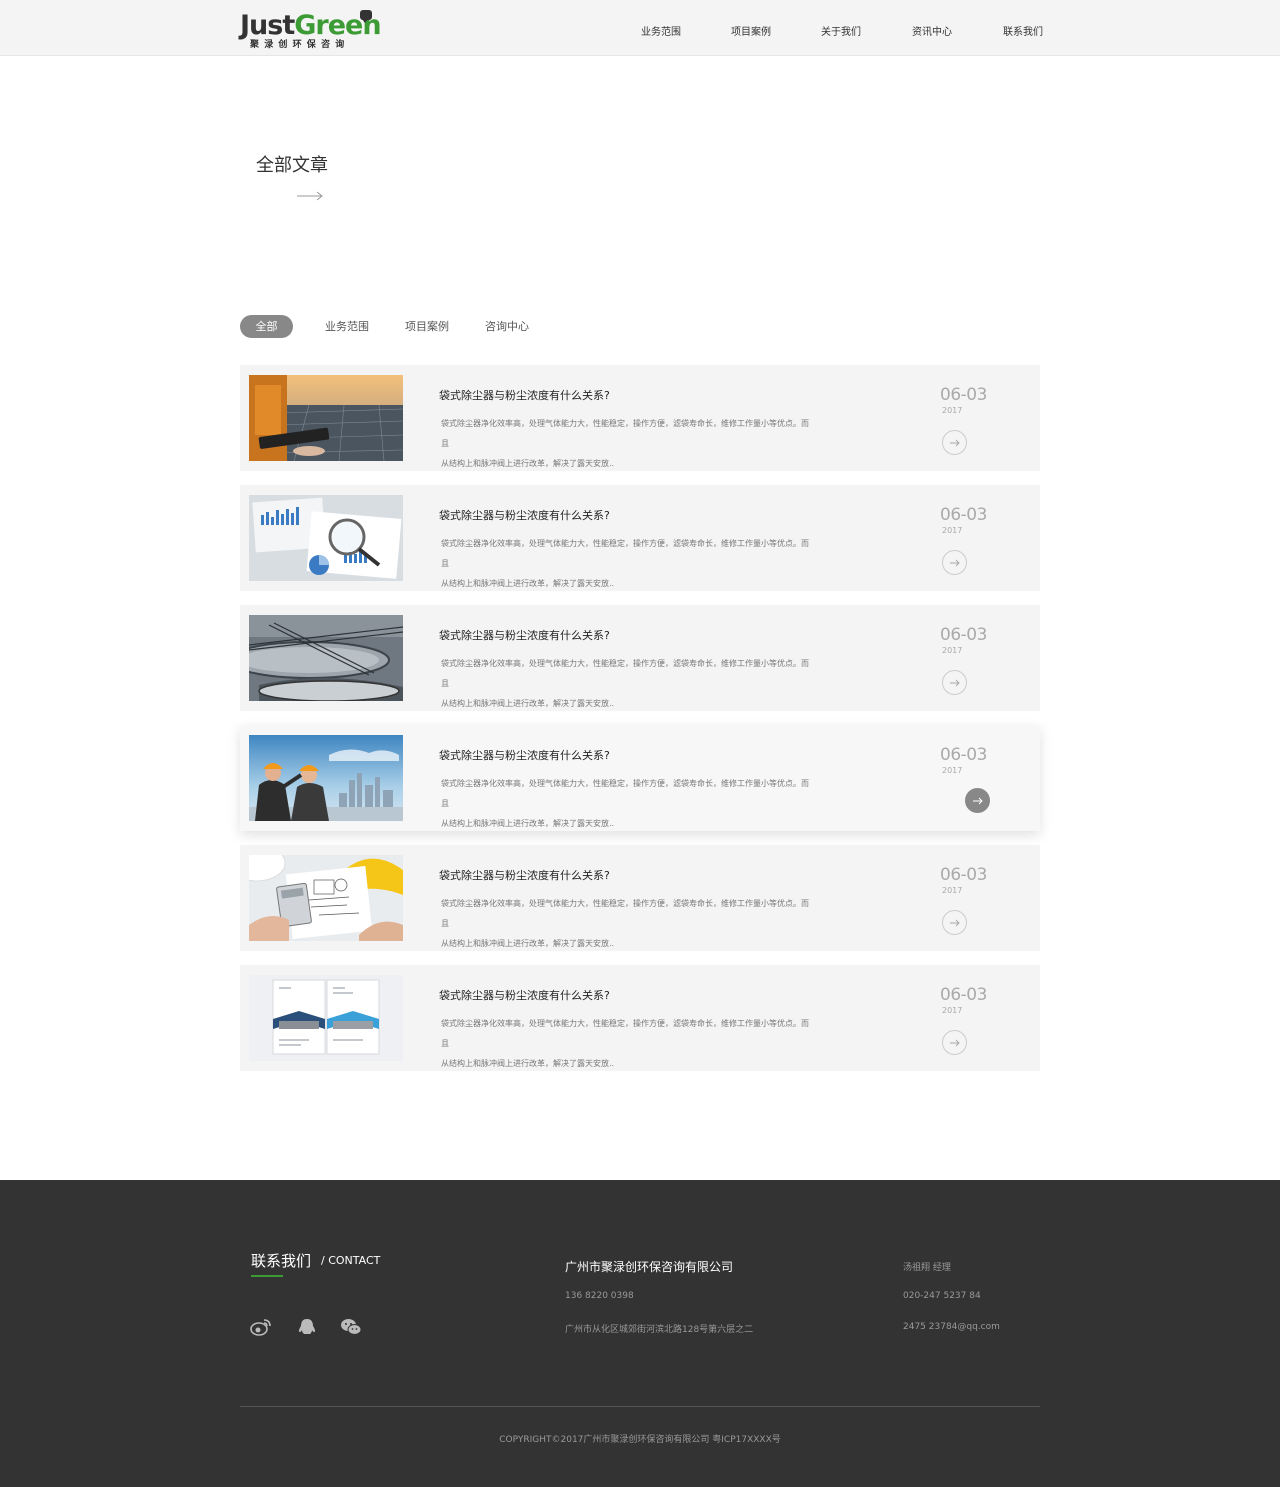  I want to click on footer-title-underline, so click(267, 1276).